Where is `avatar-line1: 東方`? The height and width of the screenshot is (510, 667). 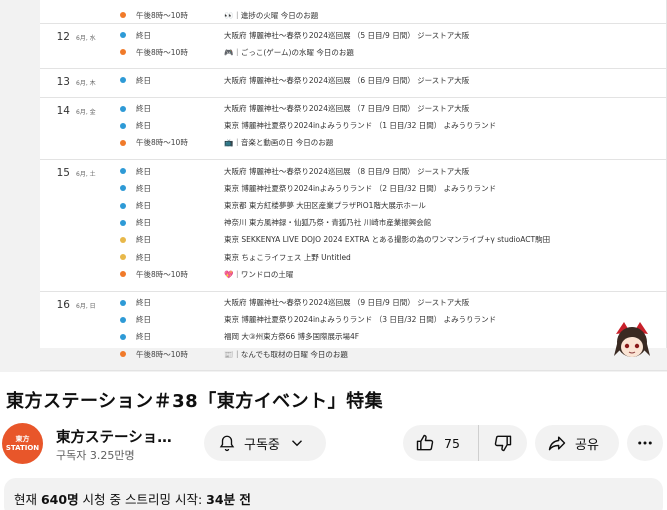 avatar-line1: 東方 is located at coordinates (22, 438).